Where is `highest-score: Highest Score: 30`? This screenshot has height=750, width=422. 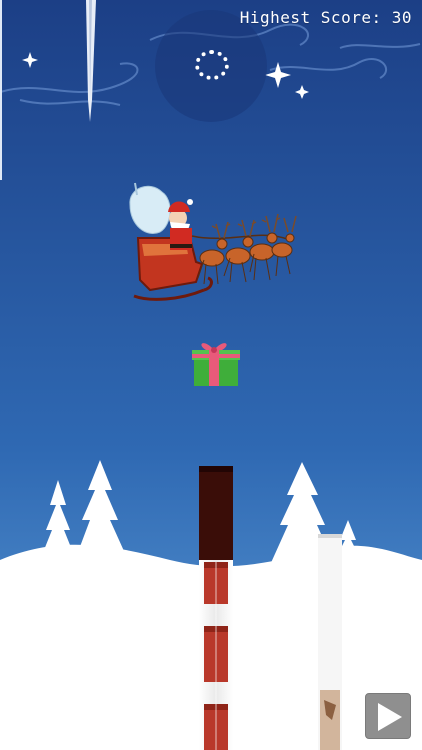 highest-score: Highest Score: 30 is located at coordinates (325, 17).